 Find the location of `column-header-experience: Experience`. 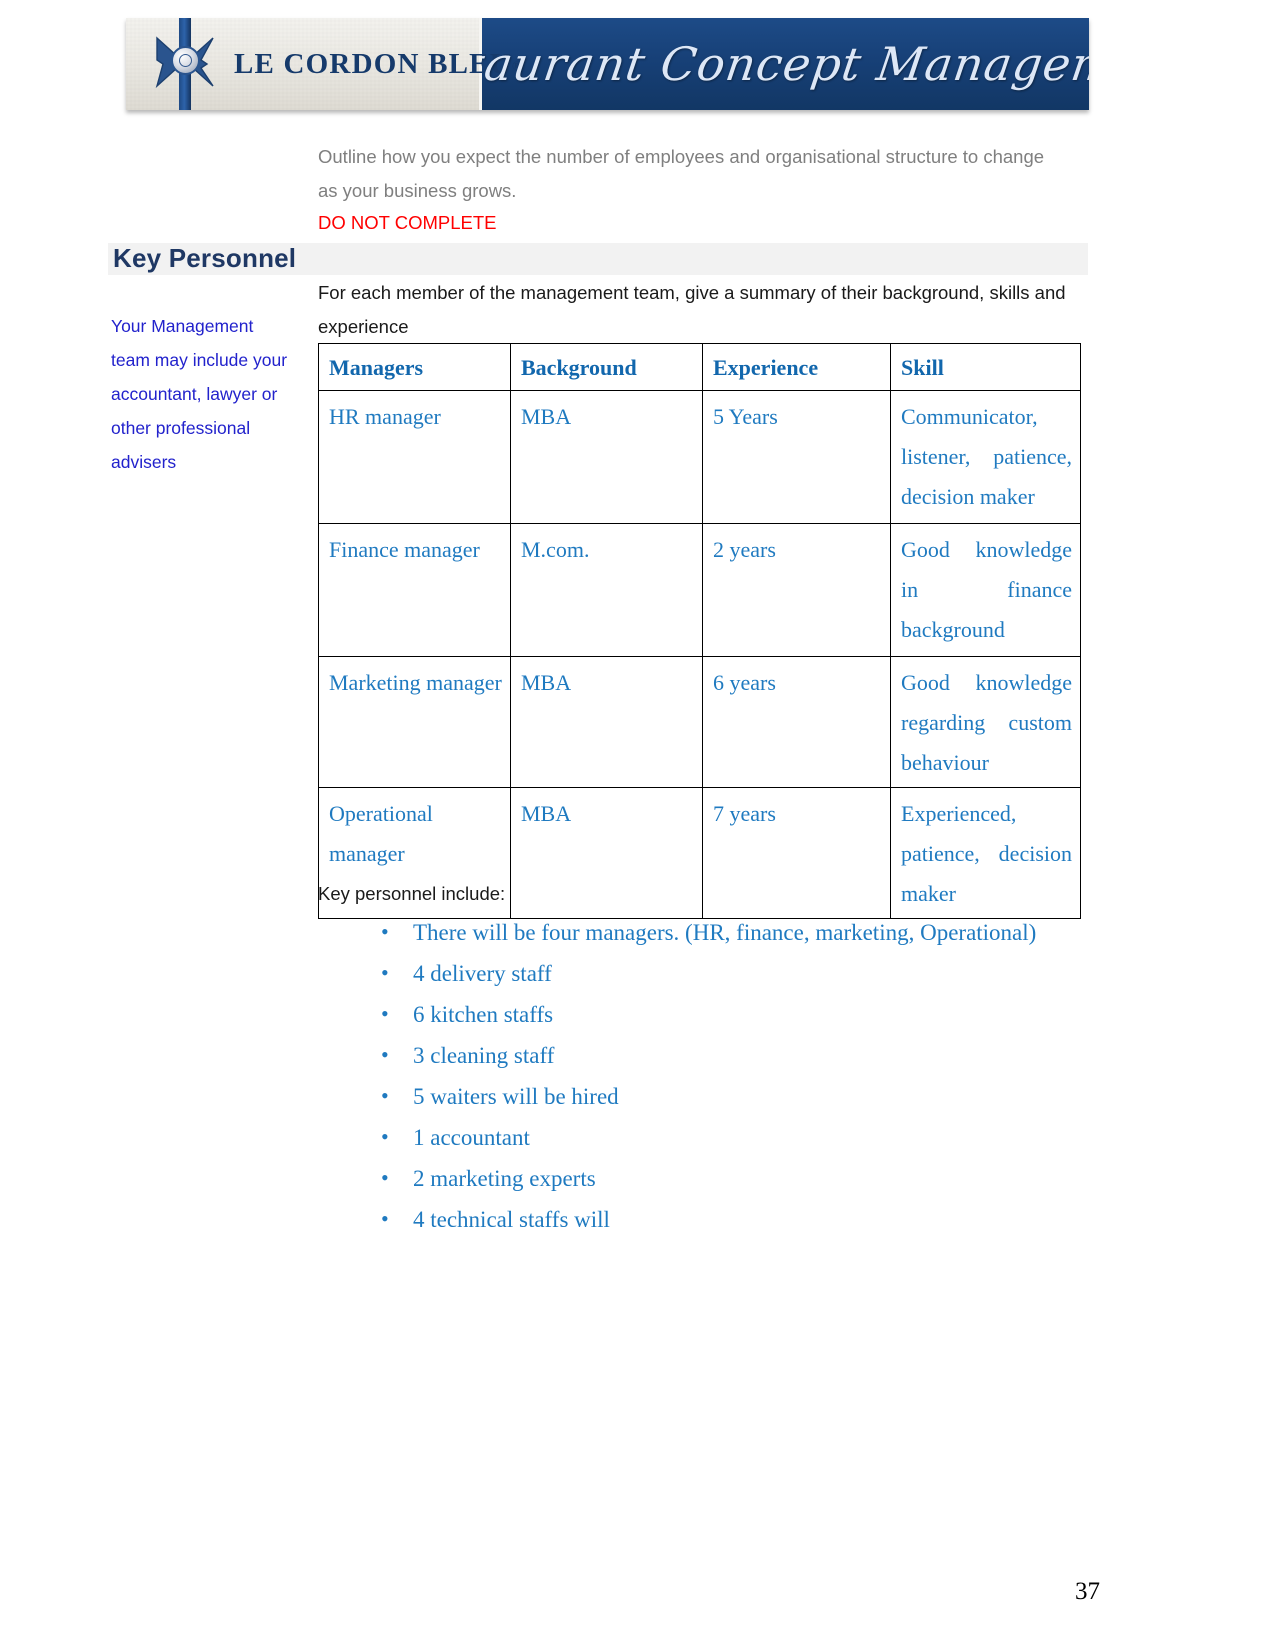

column-header-experience: Experience is located at coordinates (796, 367).